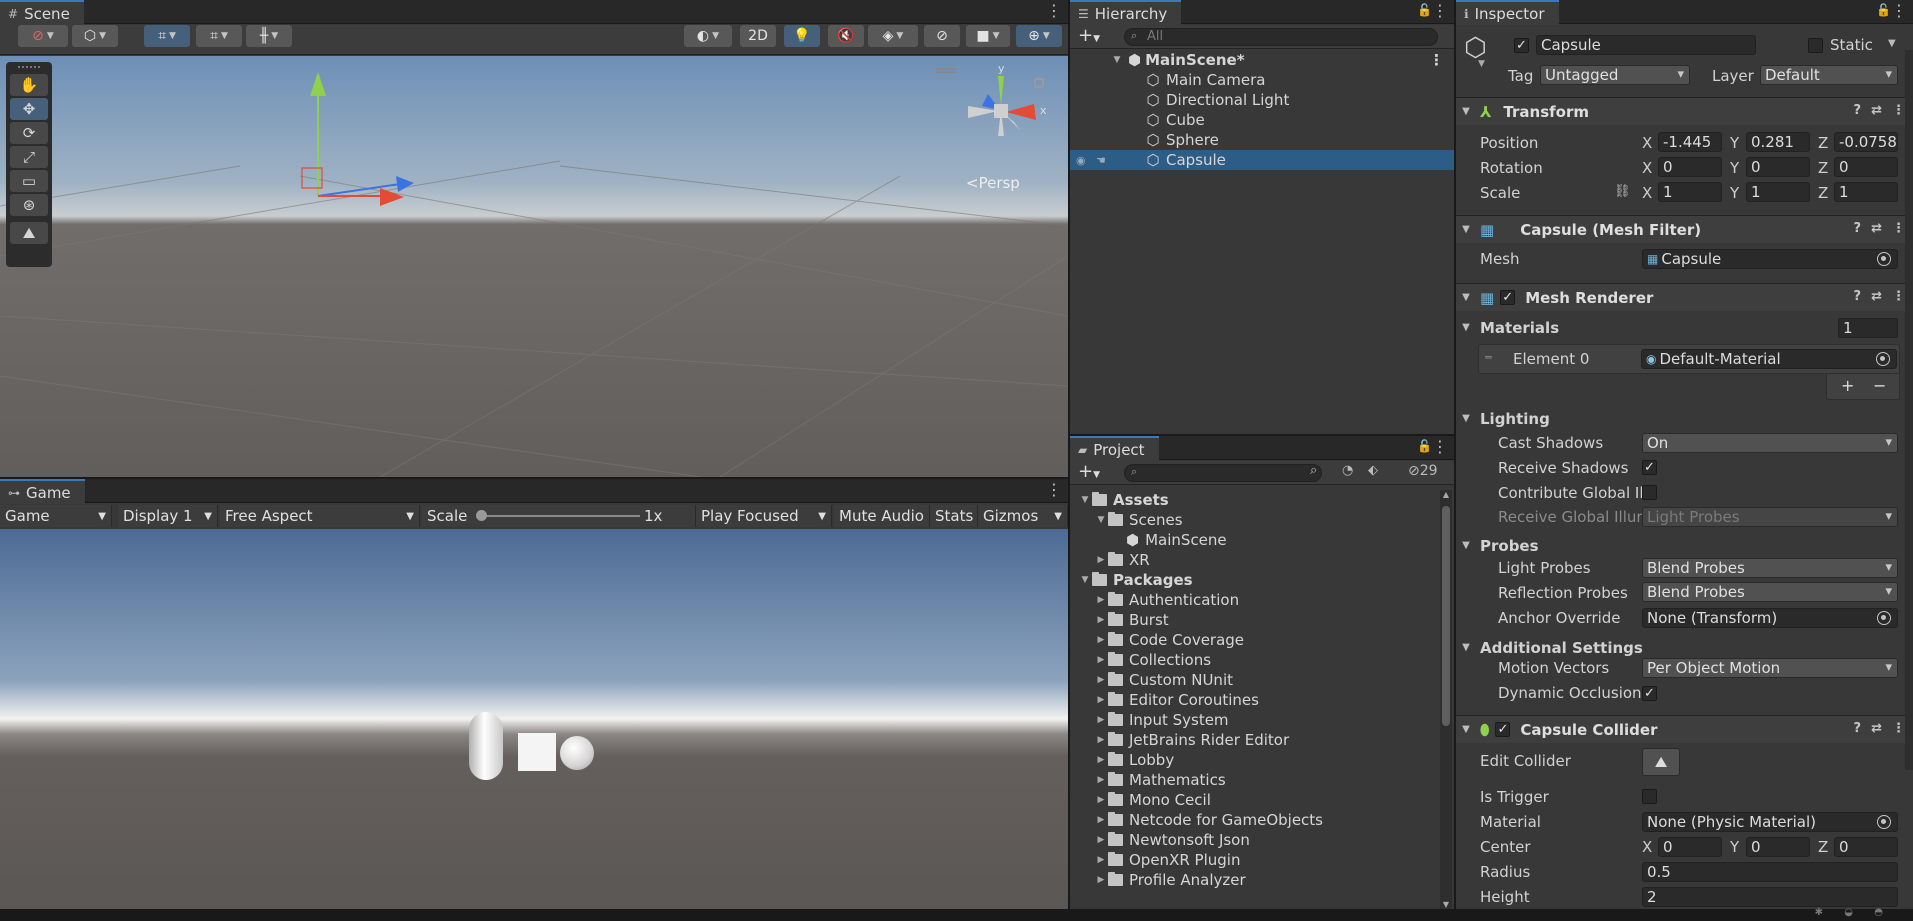 The image size is (1913, 921). I want to click on tree-package-item: ▶ Netcode for GameObjects, so click(1252, 820).